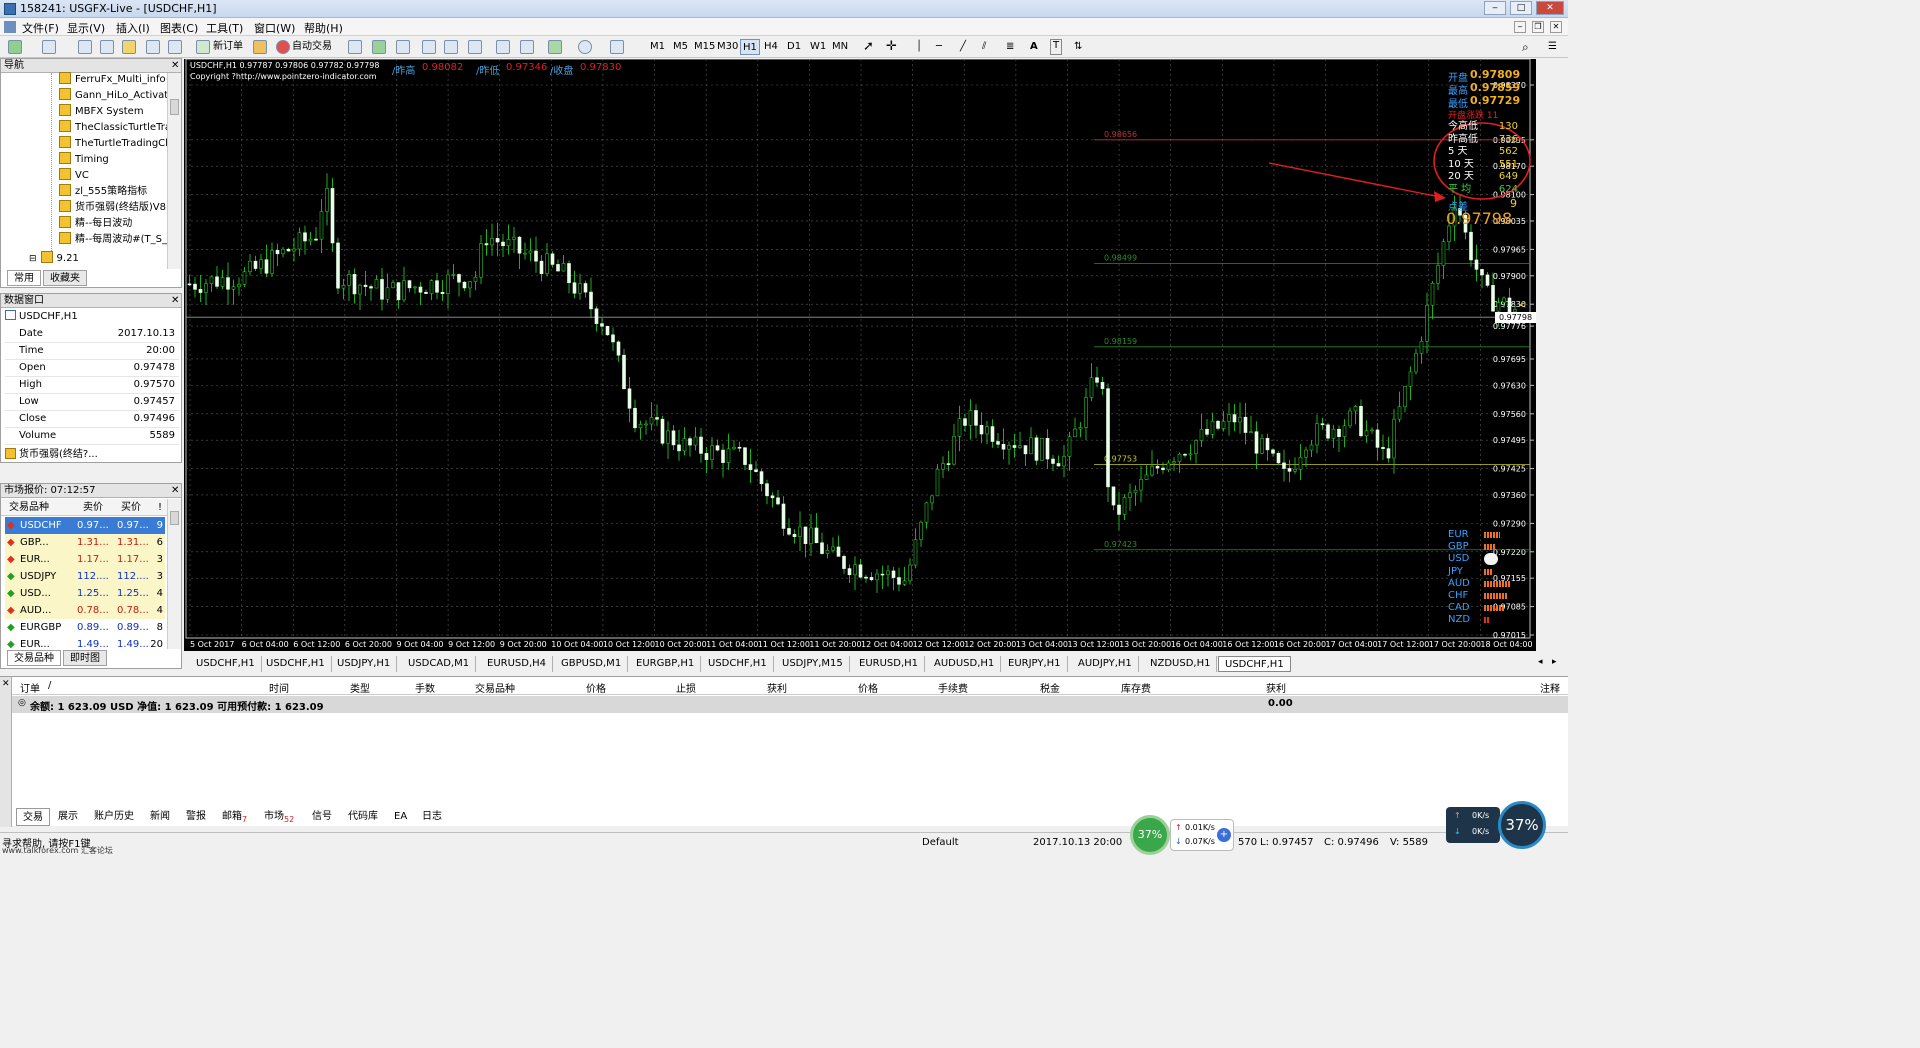 This screenshot has height=1048, width=1920. I want to click on auto-trade-icon, so click(283, 47).